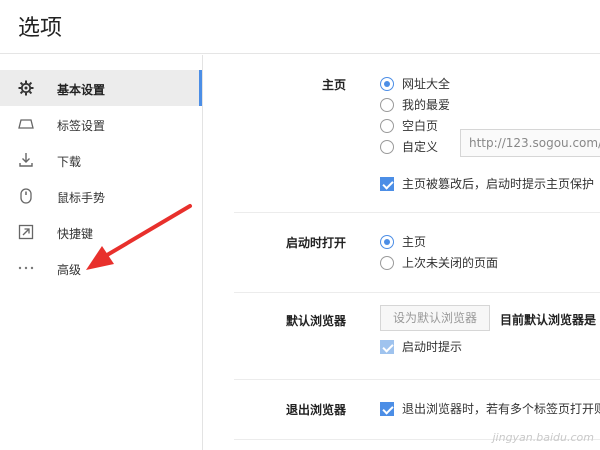  What do you see at coordinates (315, 243) in the screenshot?
I see `section-title-startup: 启动时打开` at bounding box center [315, 243].